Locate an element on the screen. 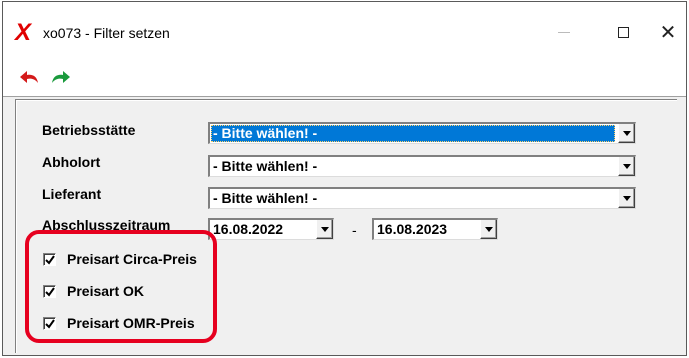 The image size is (689, 358). window-title: xo073 - Filter setzen is located at coordinates (106, 33).